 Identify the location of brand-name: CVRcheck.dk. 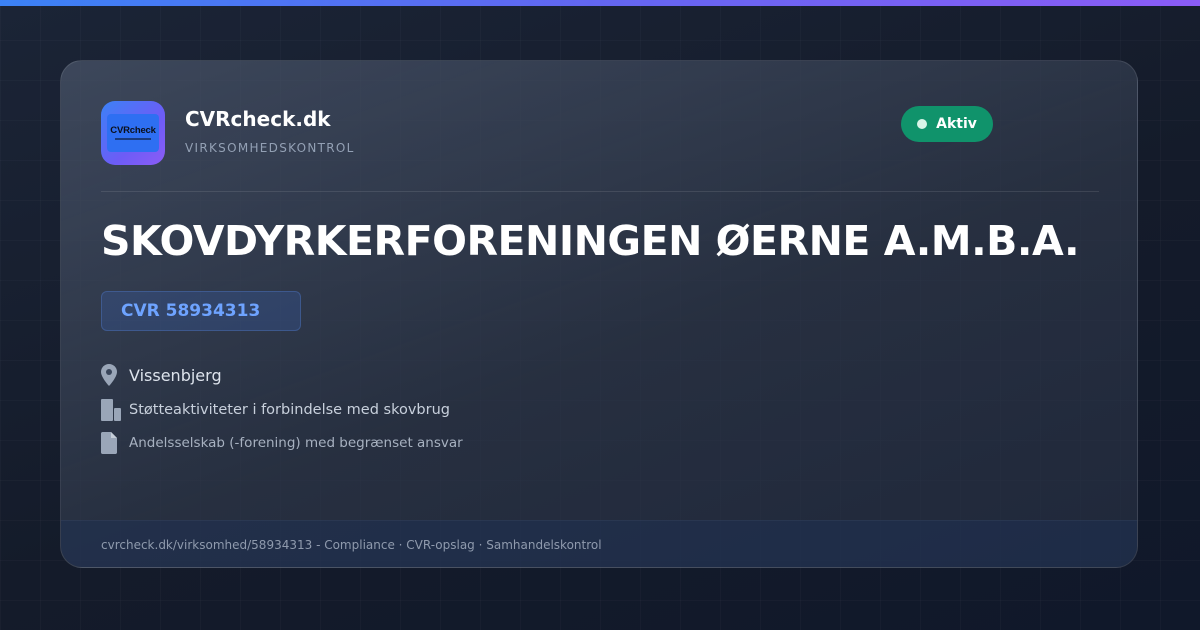
(258, 119).